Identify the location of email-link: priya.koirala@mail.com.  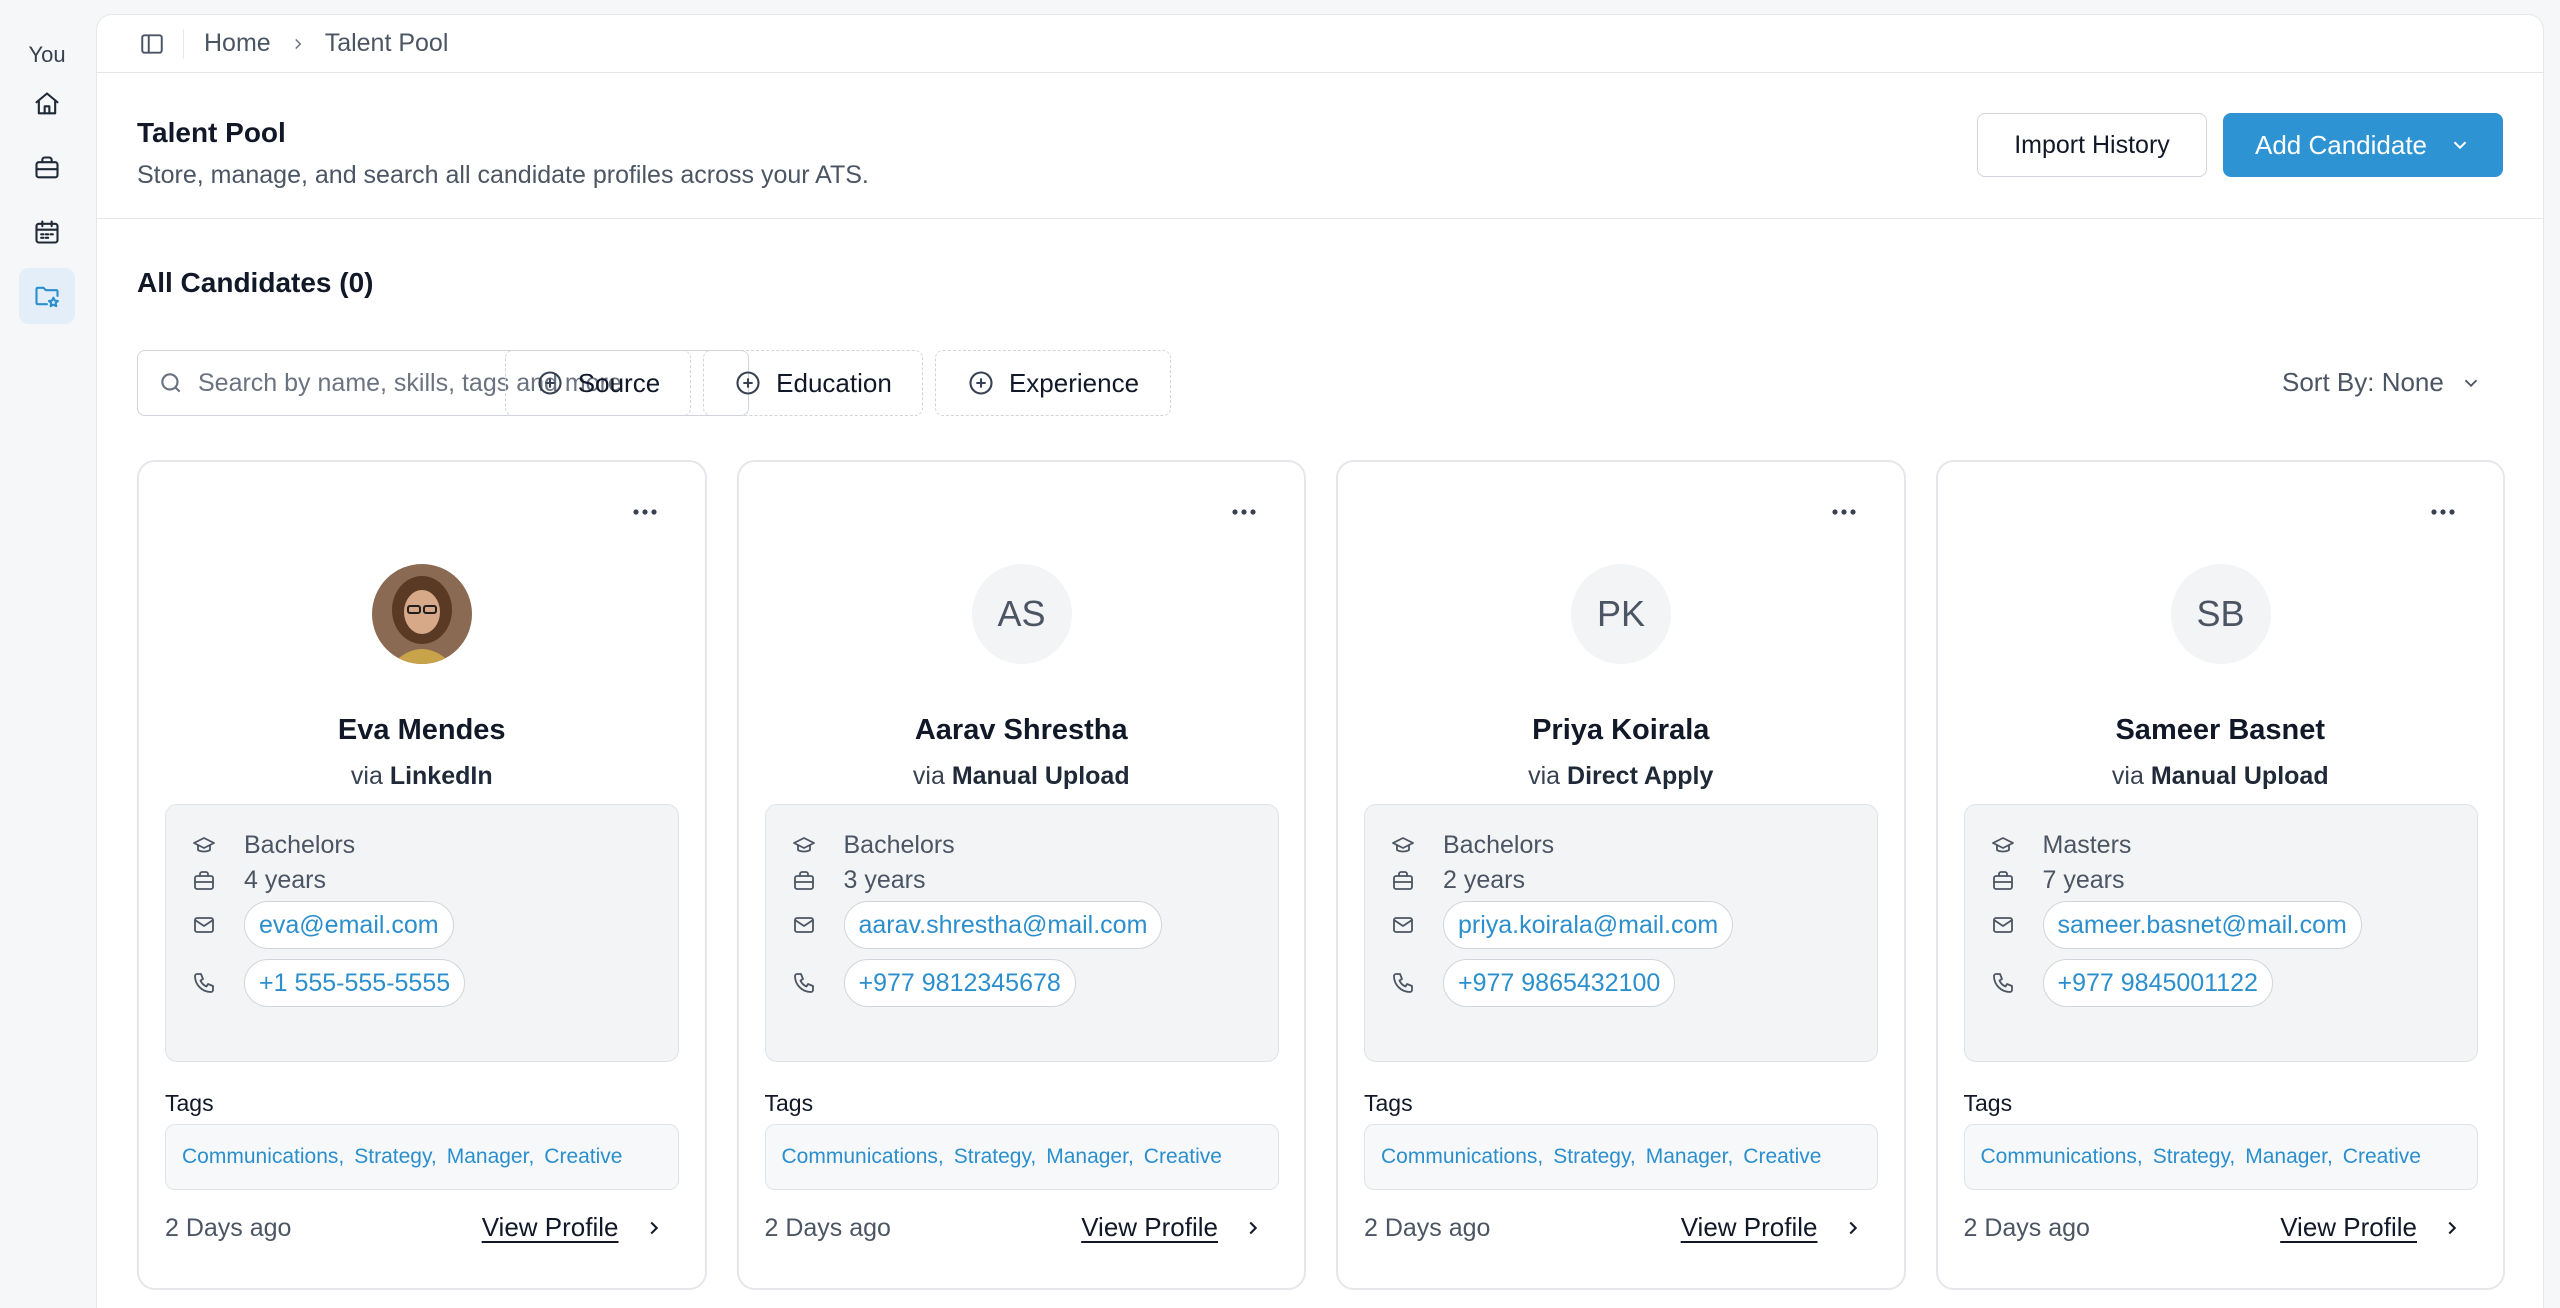
(1588, 925).